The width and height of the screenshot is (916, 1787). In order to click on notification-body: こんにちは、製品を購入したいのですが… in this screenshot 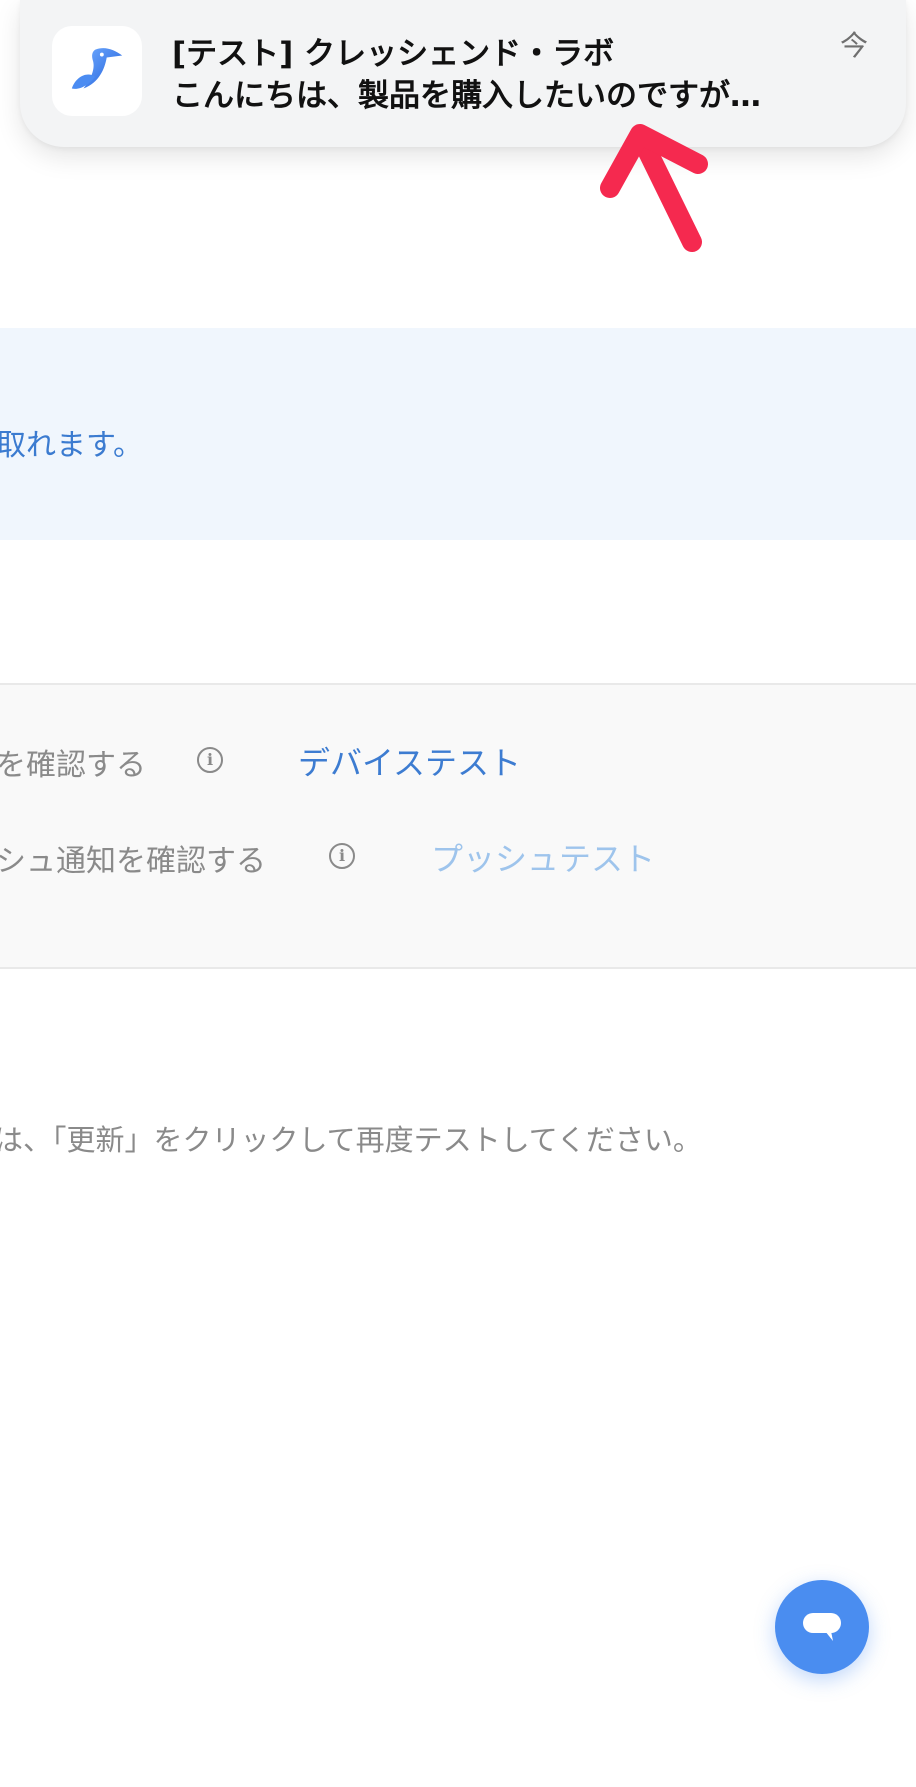, I will do `click(466, 96)`.